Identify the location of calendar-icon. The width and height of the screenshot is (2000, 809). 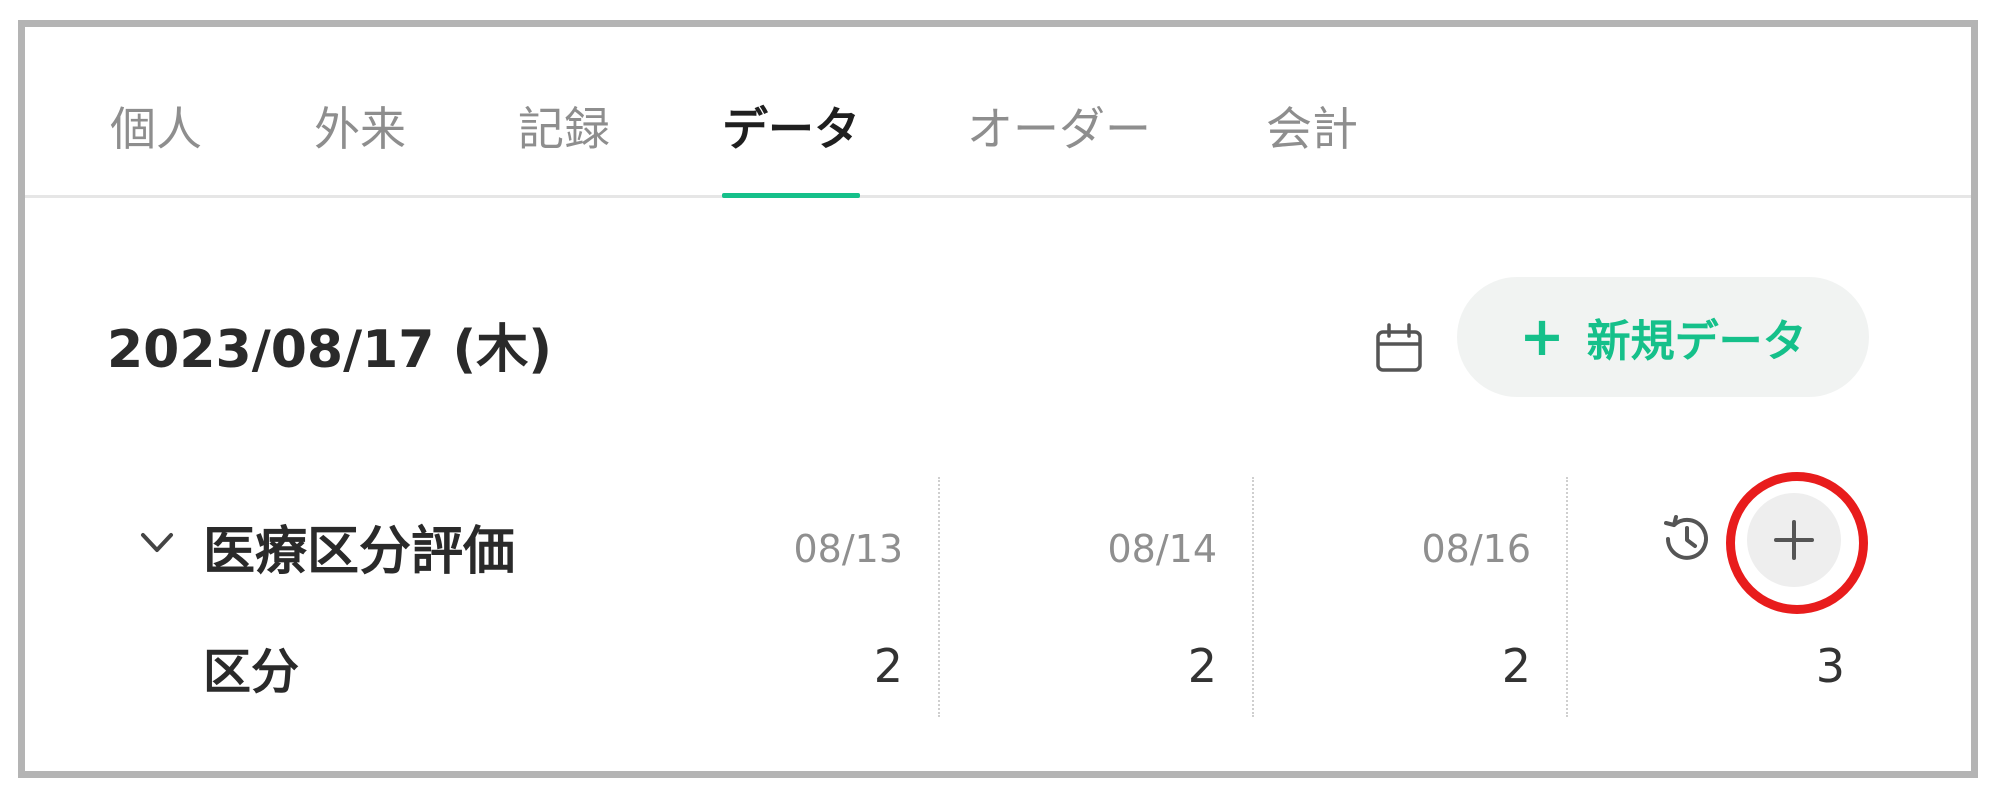
(1399, 347).